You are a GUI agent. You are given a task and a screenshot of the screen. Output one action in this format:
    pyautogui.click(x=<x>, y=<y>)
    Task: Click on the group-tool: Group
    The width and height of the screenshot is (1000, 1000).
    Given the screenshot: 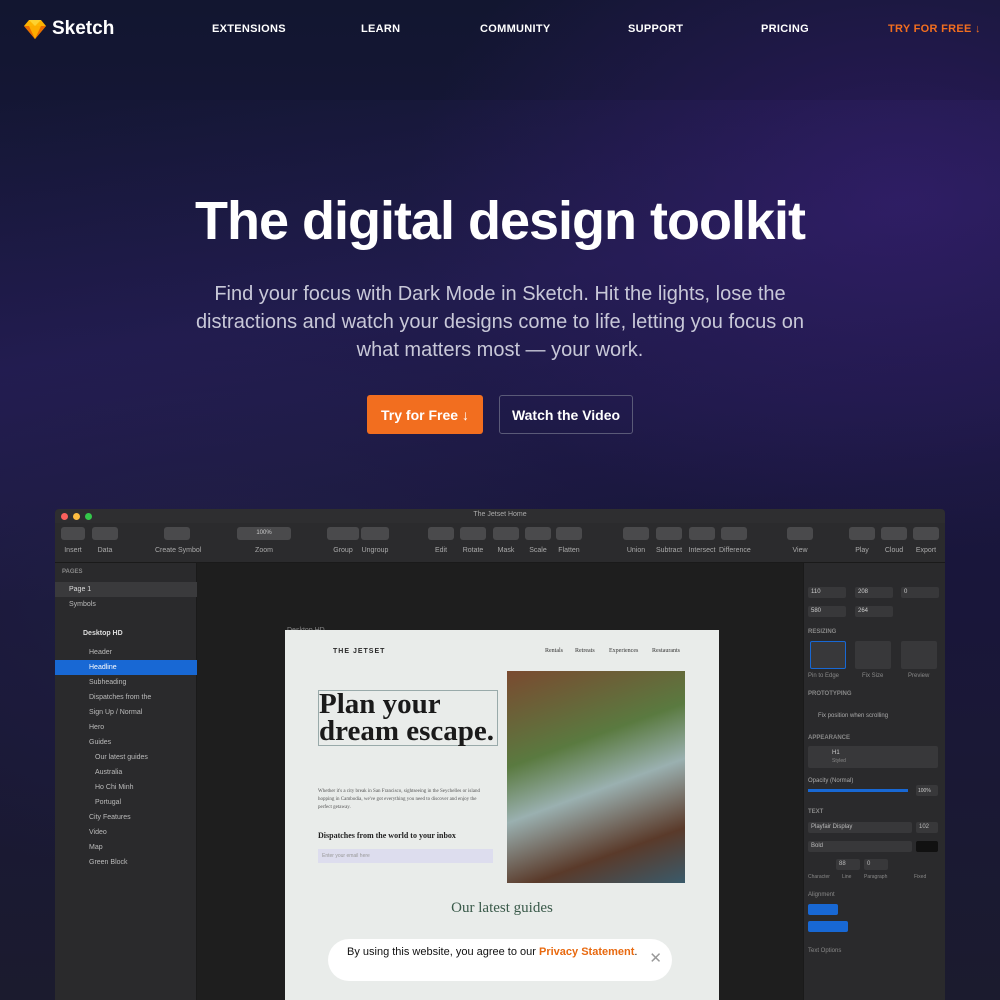 What is the action you would take?
    pyautogui.click(x=343, y=540)
    